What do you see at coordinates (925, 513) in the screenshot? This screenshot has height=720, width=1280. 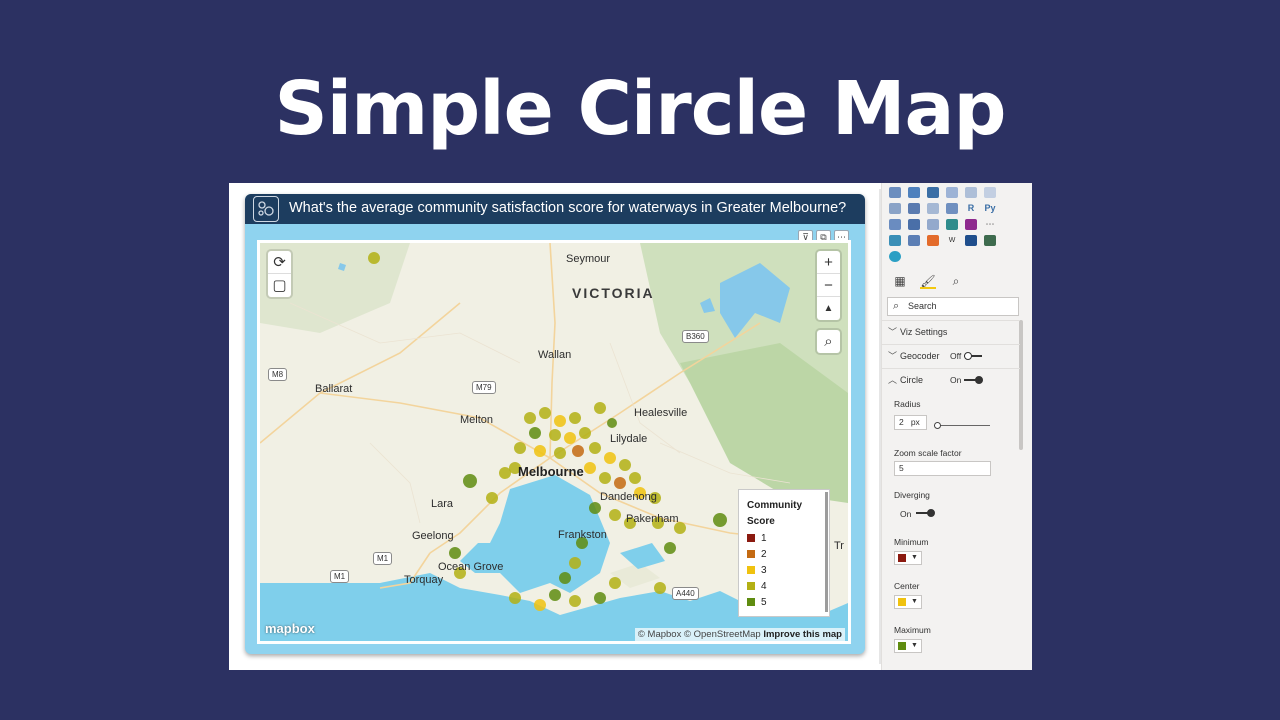 I see `diverging-toggle` at bounding box center [925, 513].